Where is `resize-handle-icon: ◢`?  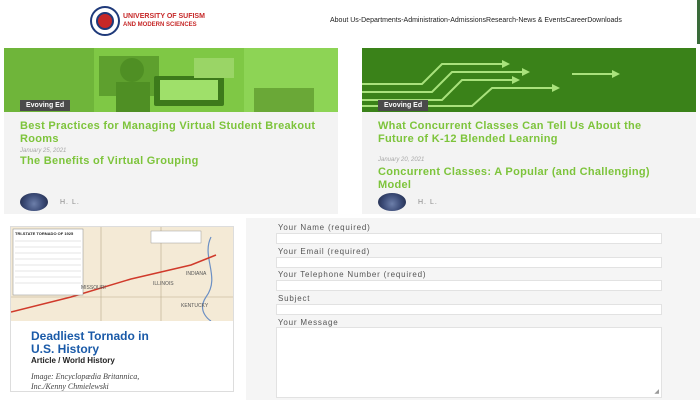
resize-handle-icon: ◢ is located at coordinates (656, 391).